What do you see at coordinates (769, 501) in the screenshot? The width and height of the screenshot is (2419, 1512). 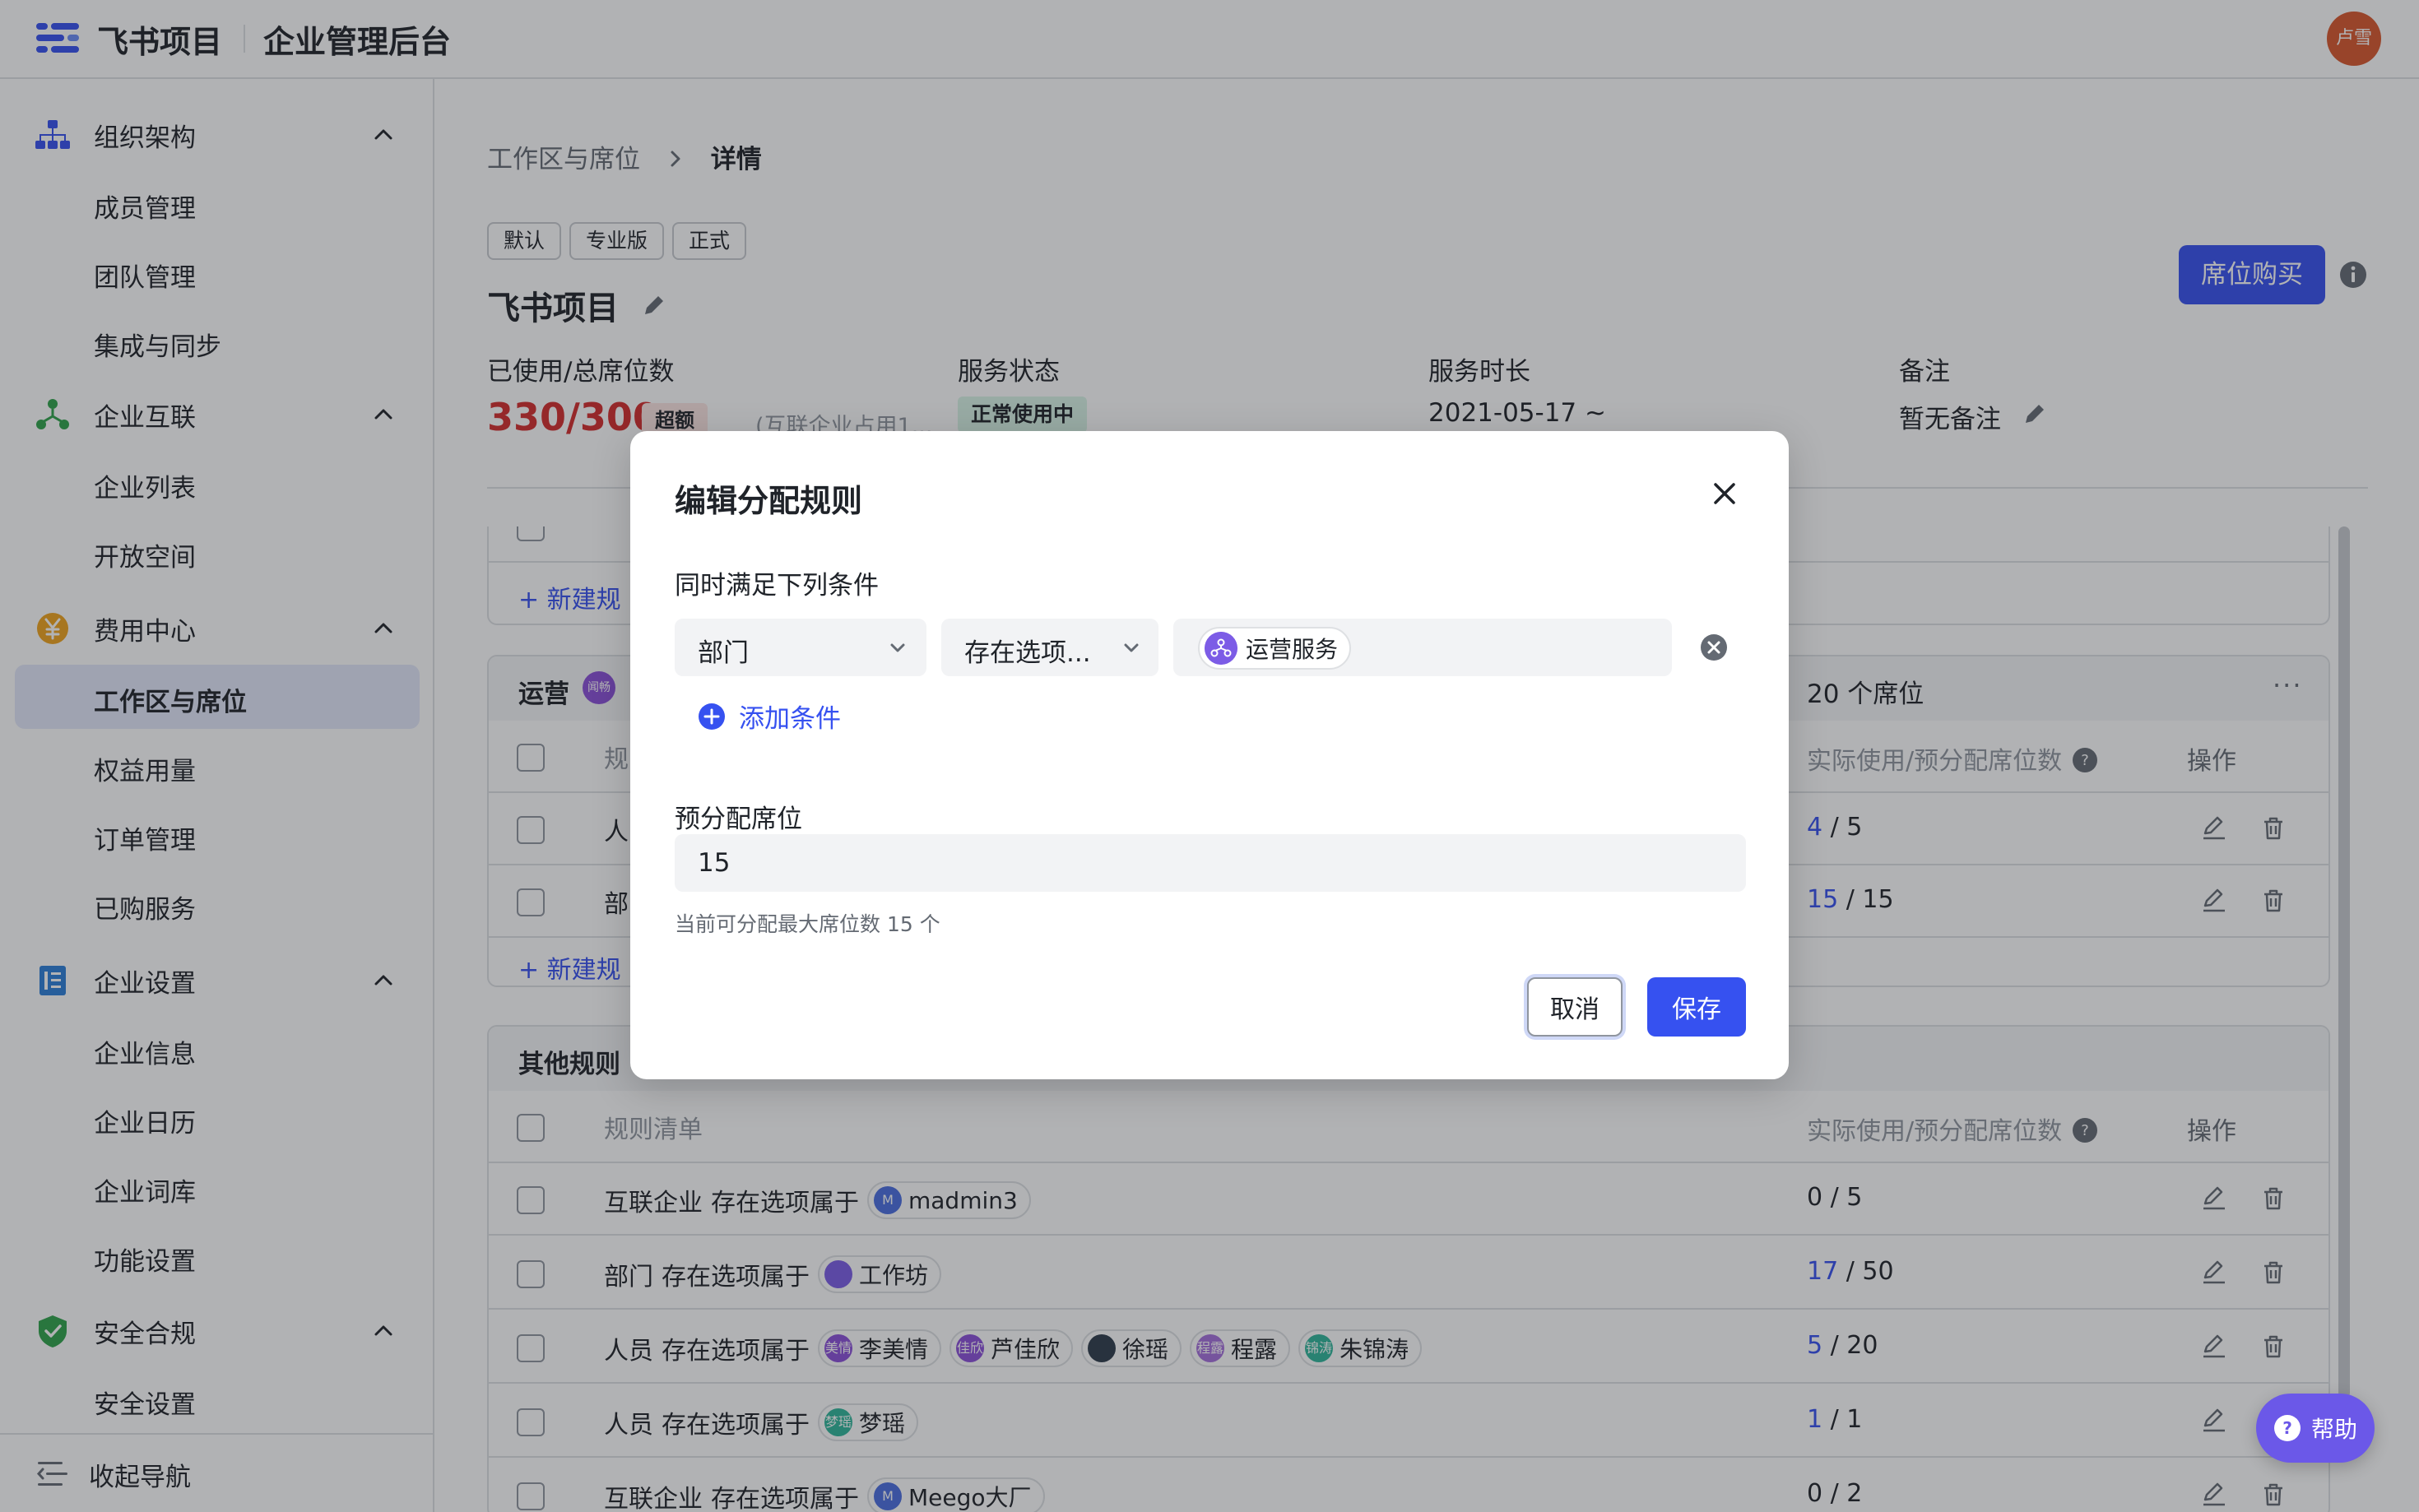 I see `dialog-title: 编辑分配规则` at bounding box center [769, 501].